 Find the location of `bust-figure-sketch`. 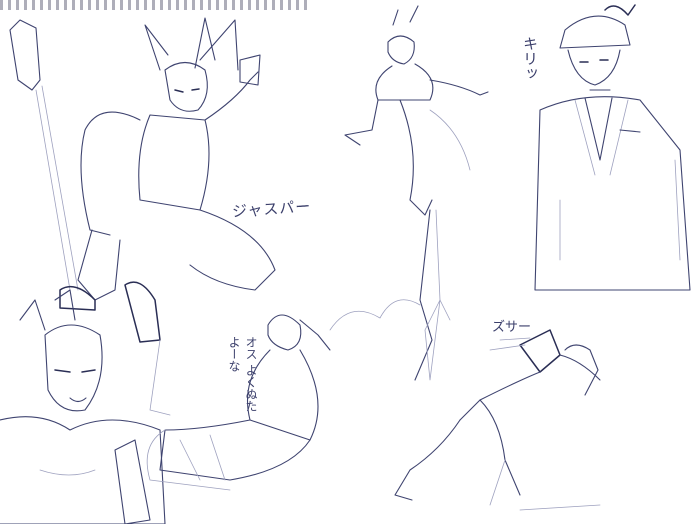

bust-figure-sketch is located at coordinates (83, 406).